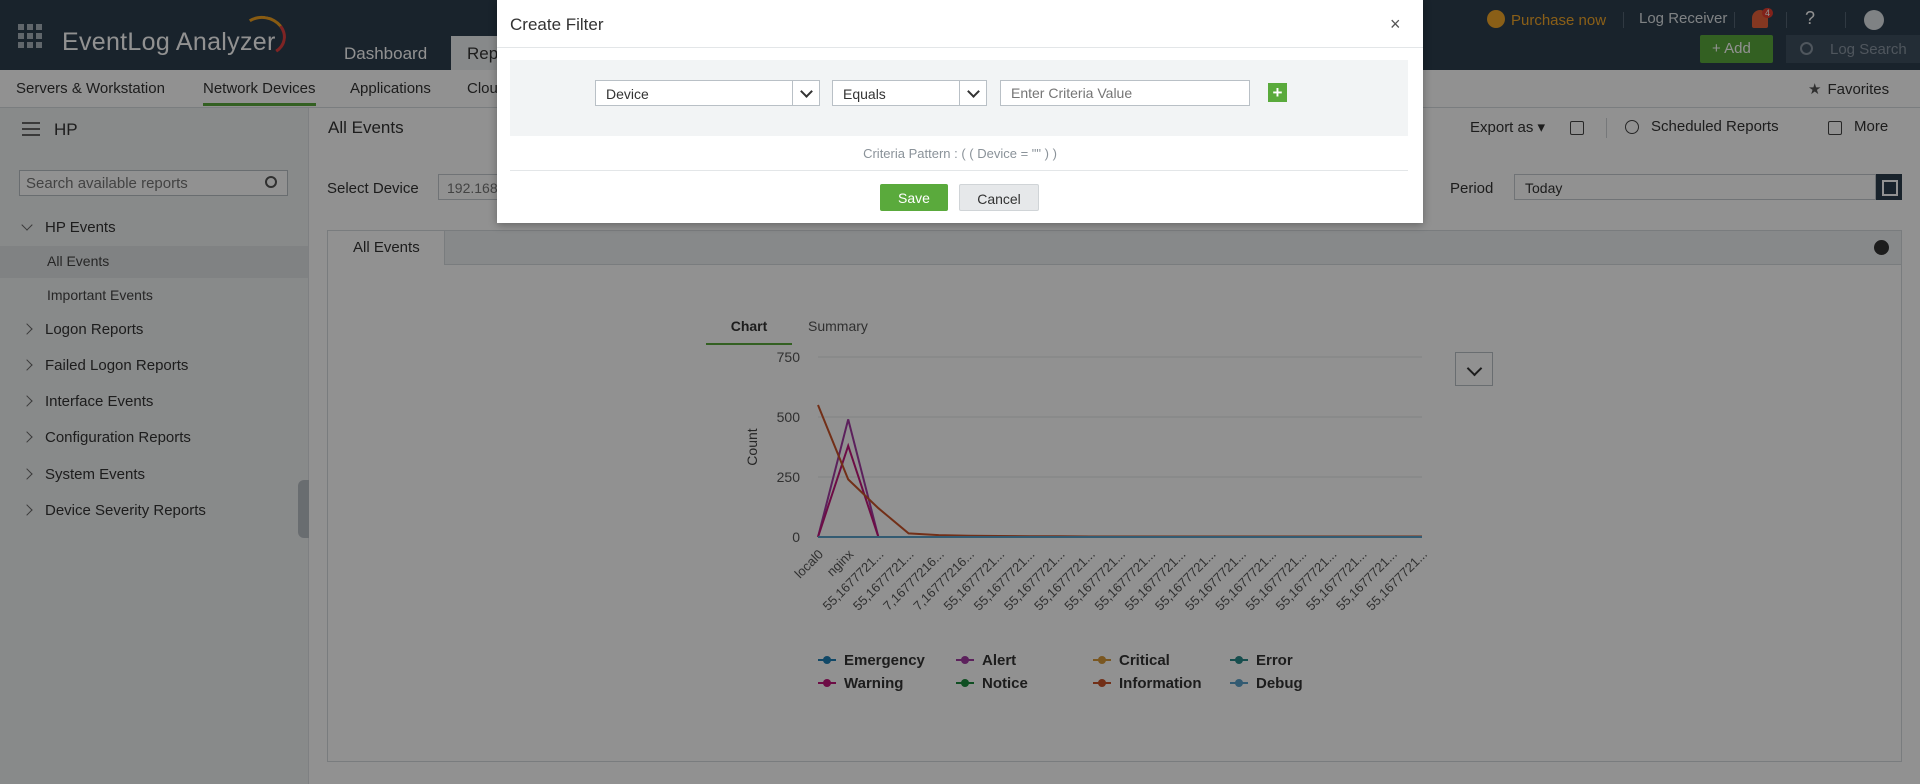 This screenshot has width=1920, height=784. Describe the element at coordinates (1395, 24) in the screenshot. I see `close-icon: ×` at that location.